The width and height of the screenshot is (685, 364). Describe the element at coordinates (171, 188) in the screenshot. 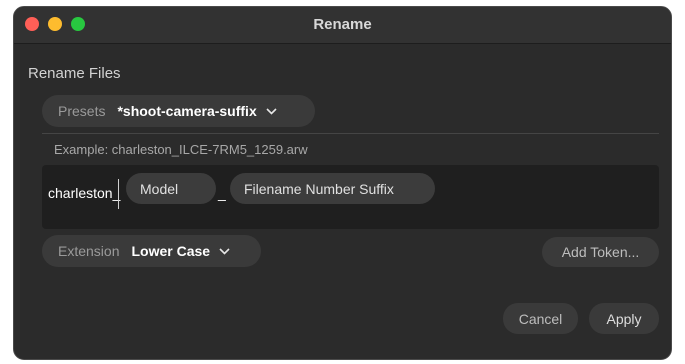

I see `token-model: Model` at that location.